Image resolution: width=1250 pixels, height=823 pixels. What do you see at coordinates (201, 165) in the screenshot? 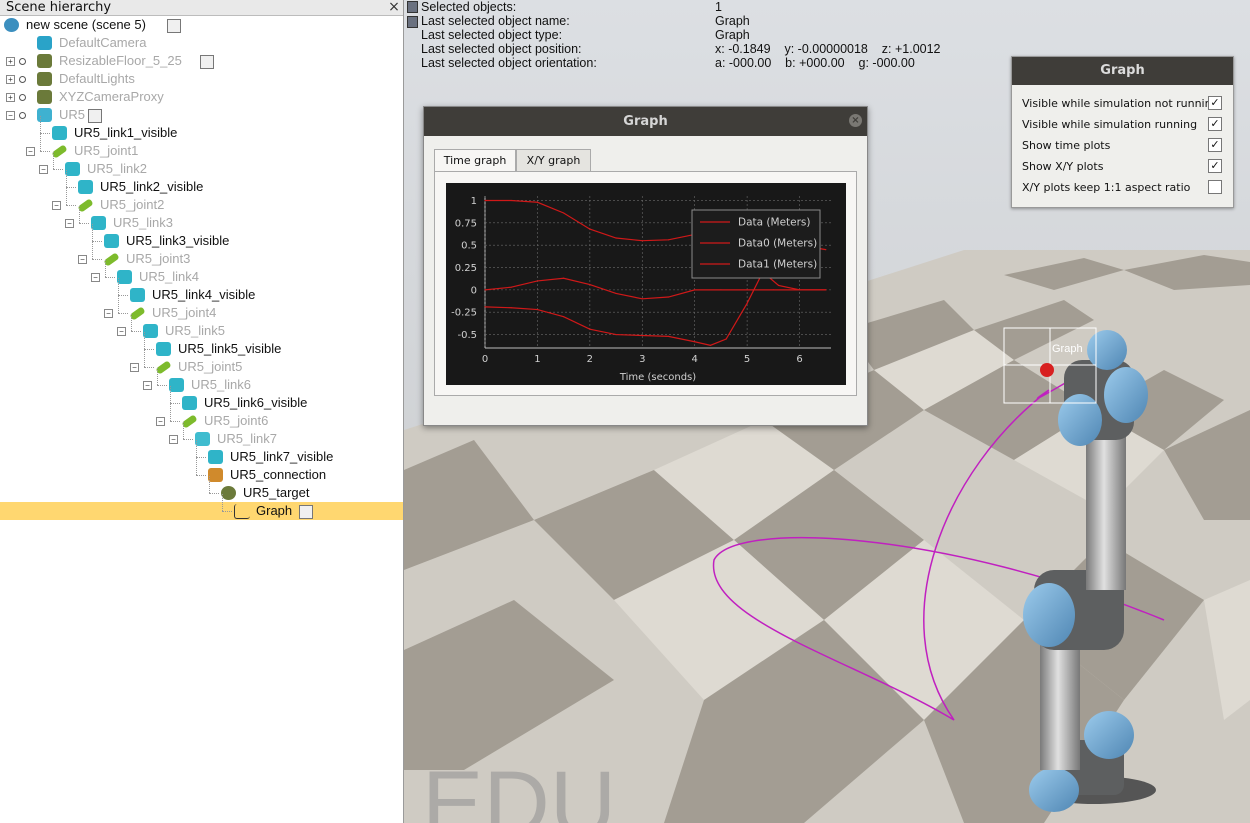
I see `tree-item: − UR5_link2` at bounding box center [201, 165].